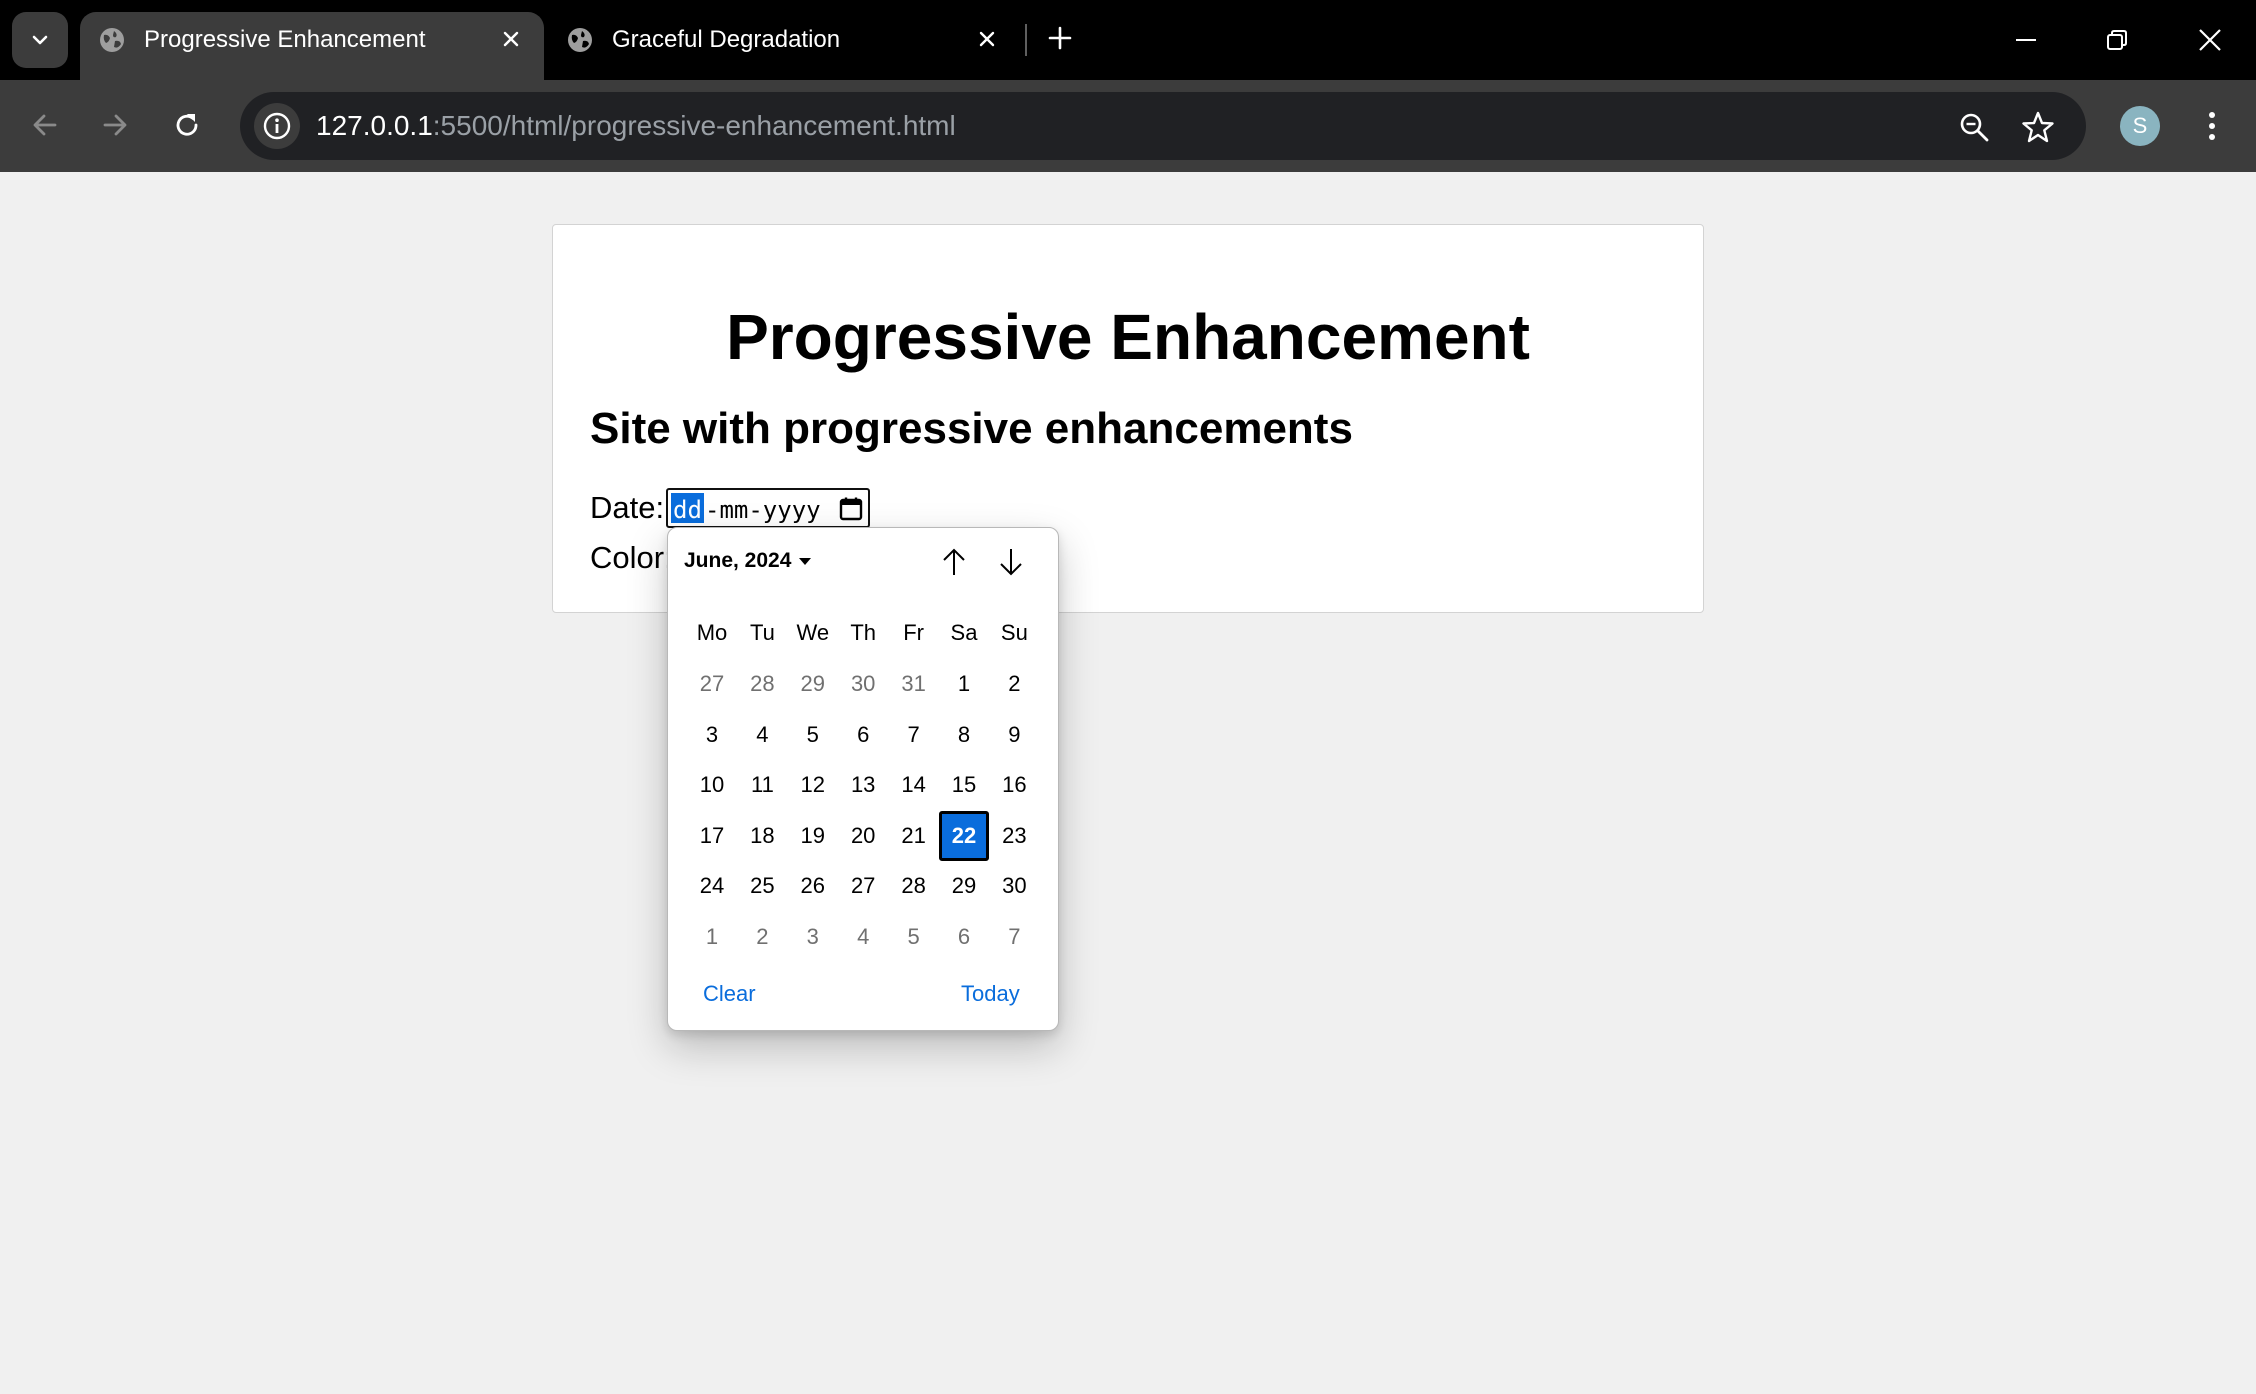 Image resolution: width=2256 pixels, height=1394 pixels. I want to click on weekday-label: Tu, so click(762, 632).